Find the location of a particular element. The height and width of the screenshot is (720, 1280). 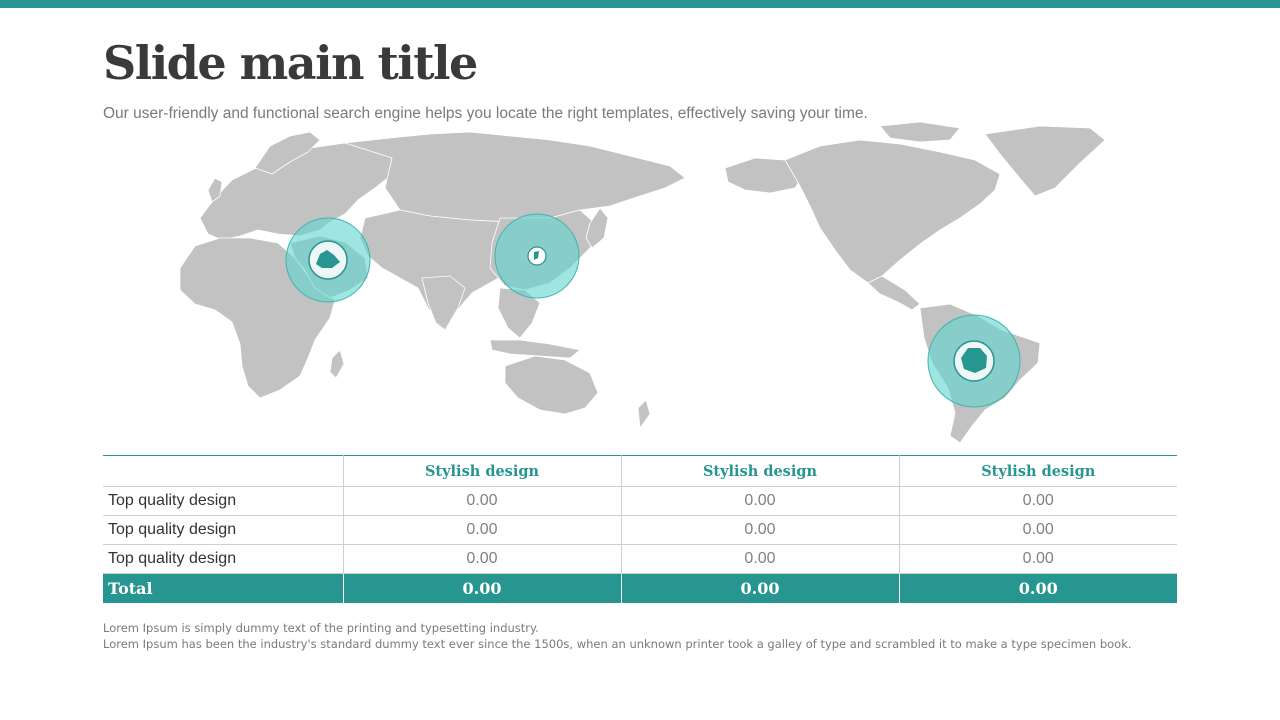

total-row: Total 0.00 0.00 0.00 is located at coordinates (640, 588).